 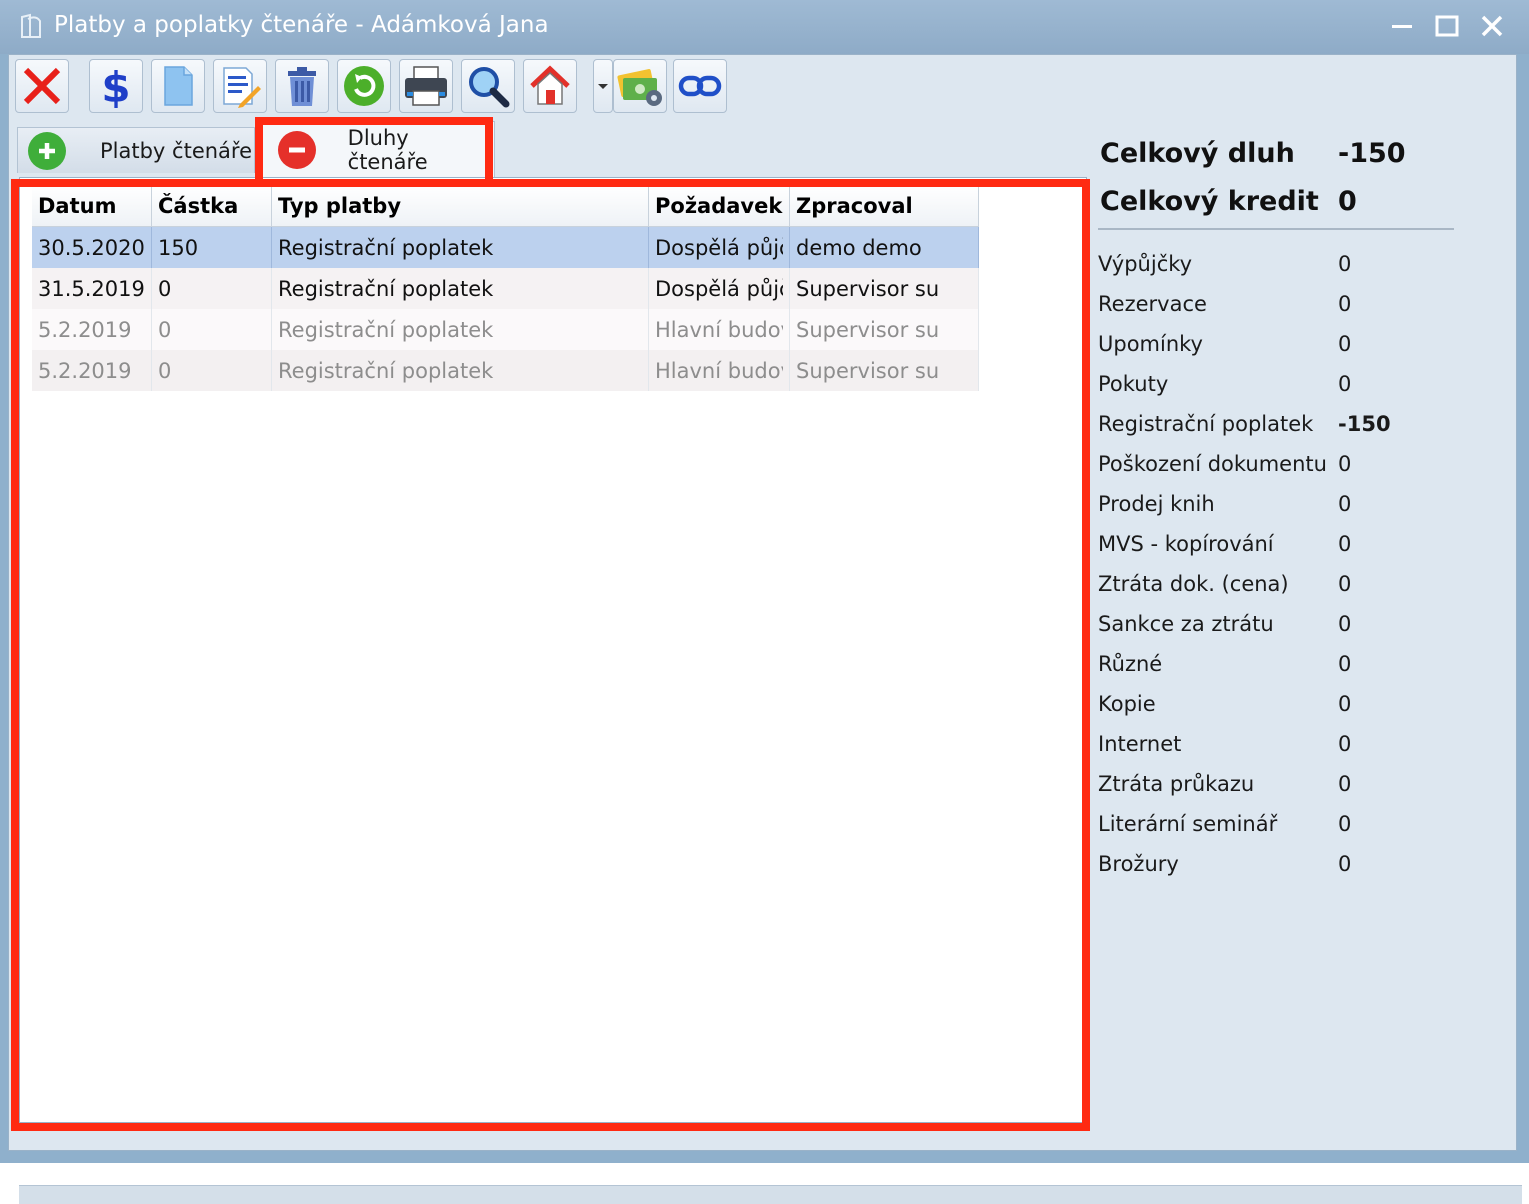 I want to click on money-gear-icon, so click(x=639, y=87).